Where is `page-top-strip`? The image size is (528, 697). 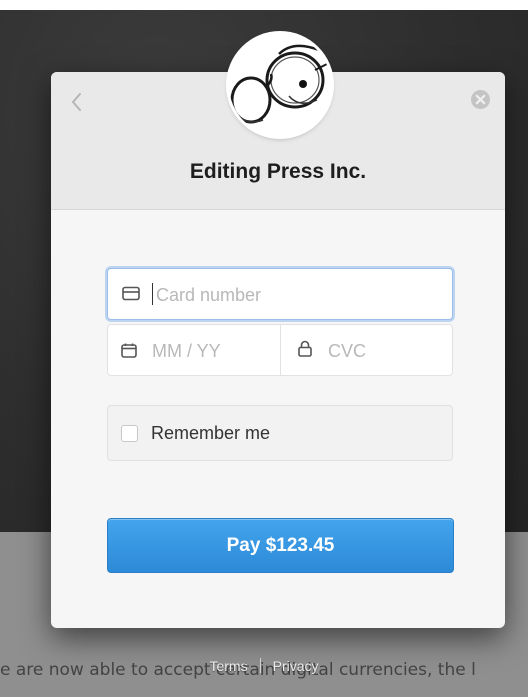 page-top-strip is located at coordinates (264, 5).